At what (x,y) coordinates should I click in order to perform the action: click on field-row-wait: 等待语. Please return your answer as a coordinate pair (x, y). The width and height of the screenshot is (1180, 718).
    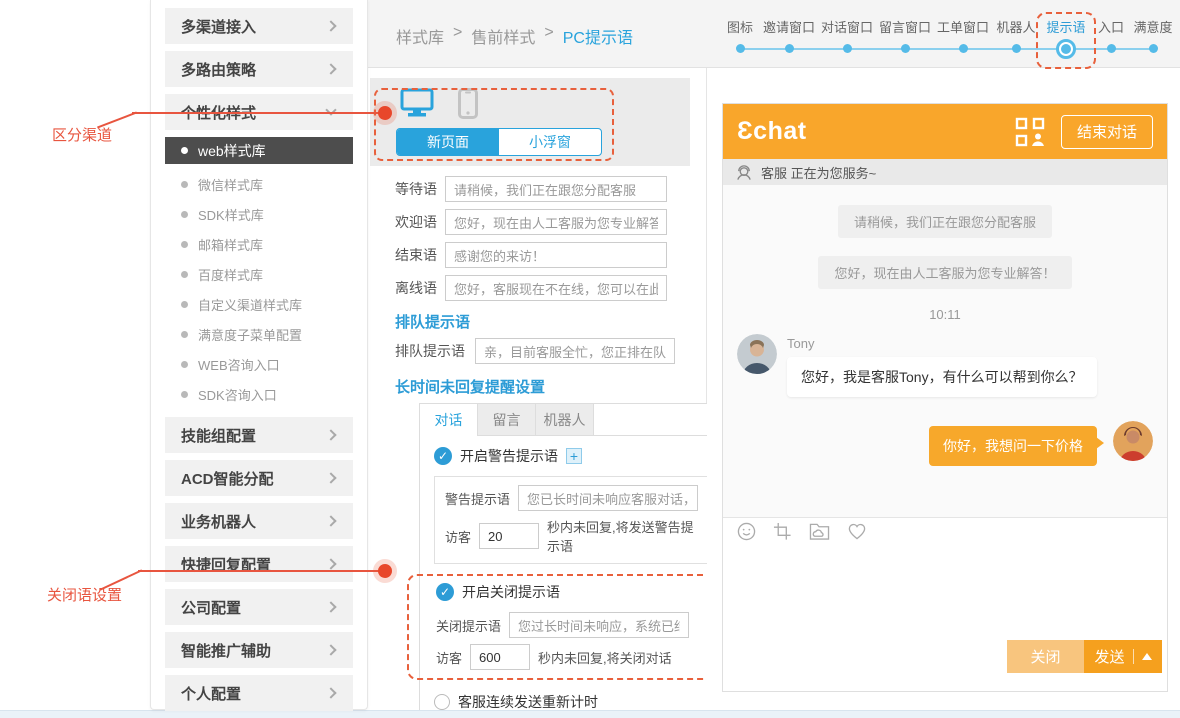
    Looking at the image, I should click on (550, 189).